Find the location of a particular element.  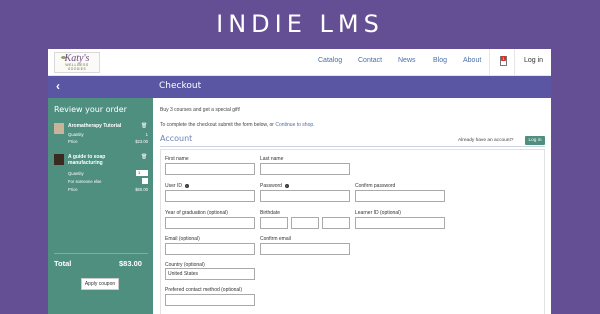

quantity-value: 1 is located at coordinates (146, 134).